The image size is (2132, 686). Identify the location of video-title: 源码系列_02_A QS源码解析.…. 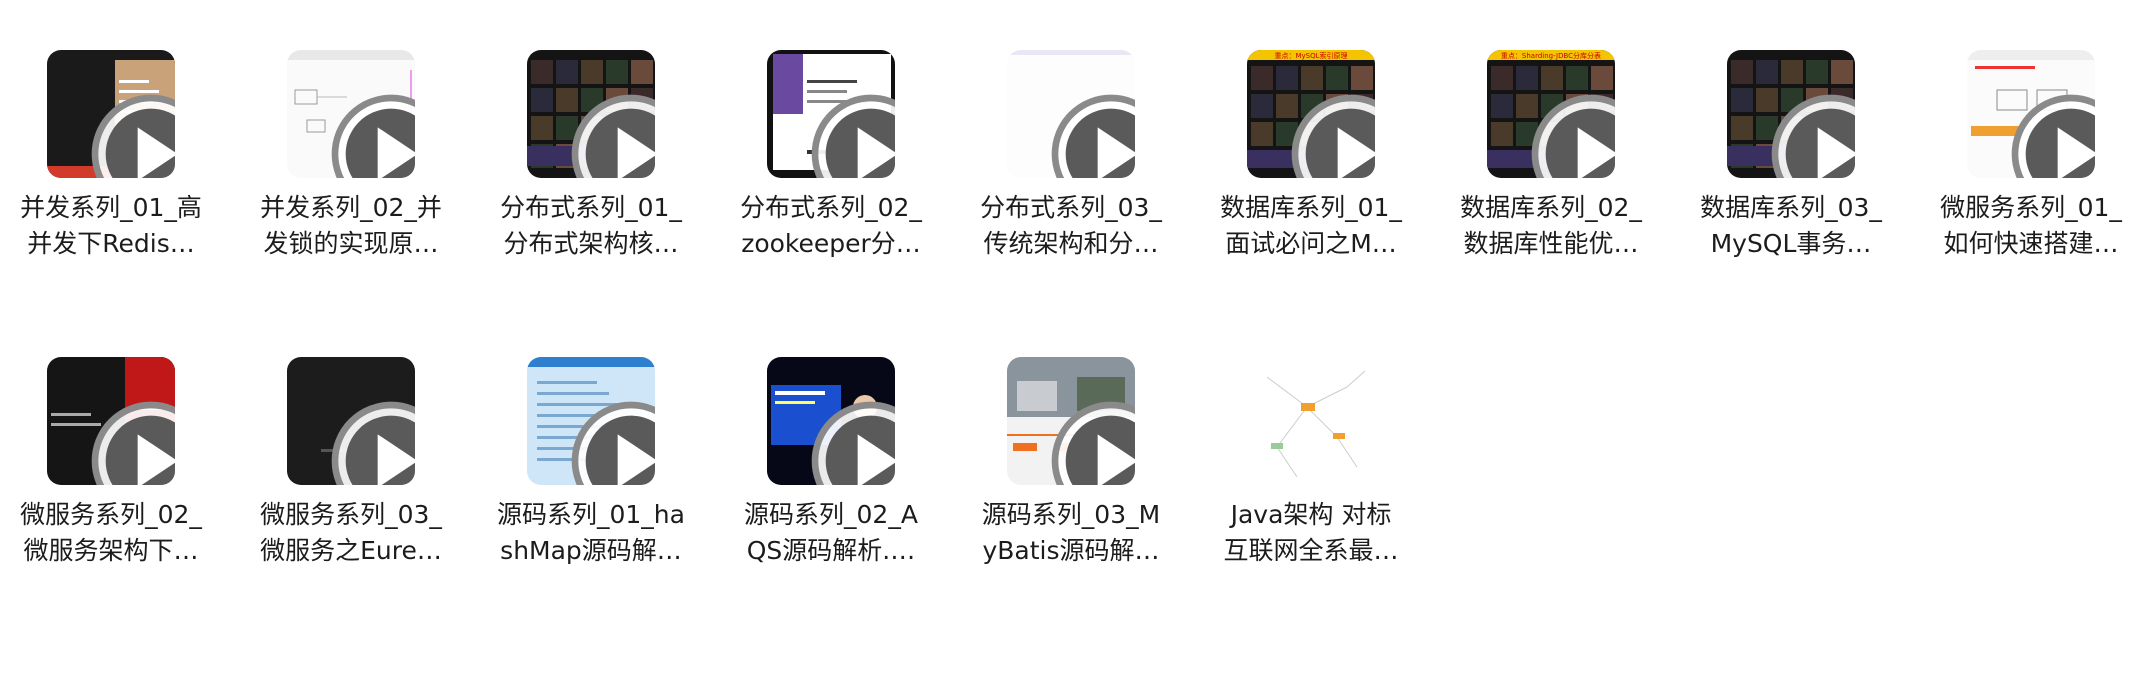
(831, 533).